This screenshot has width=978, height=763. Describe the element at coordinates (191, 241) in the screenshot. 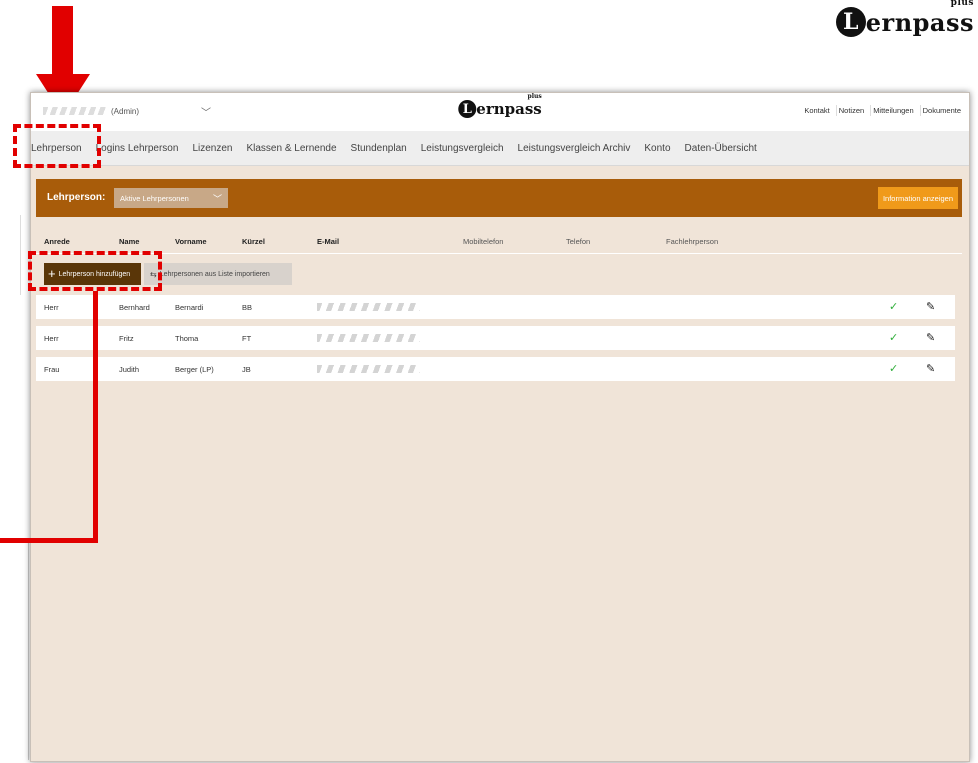

I see `col-vorname: Vorname` at that location.